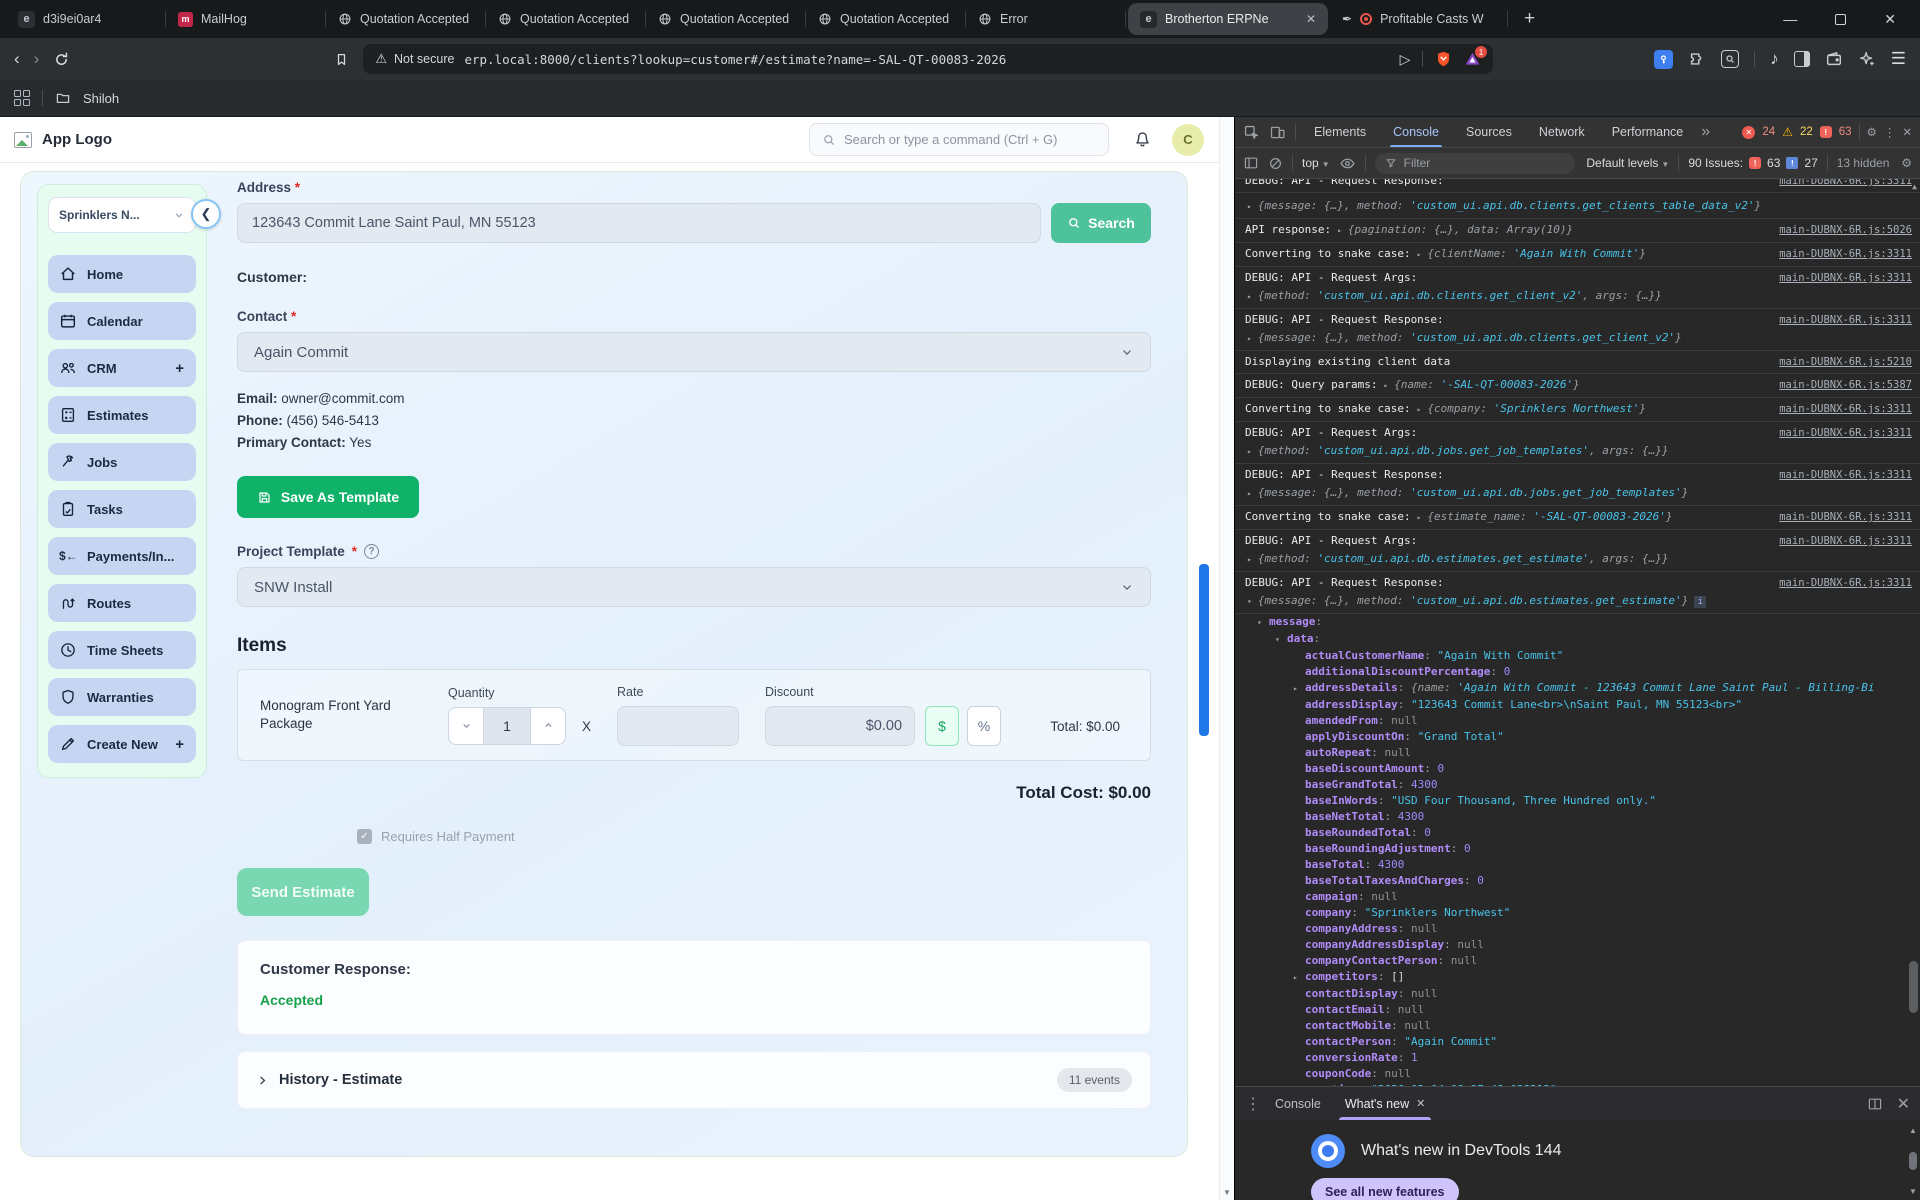 Image resolution: width=1920 pixels, height=1200 pixels. What do you see at coordinates (1577, 849) in the screenshot?
I see `object-tree-row: baseRoundingAdjustment0` at bounding box center [1577, 849].